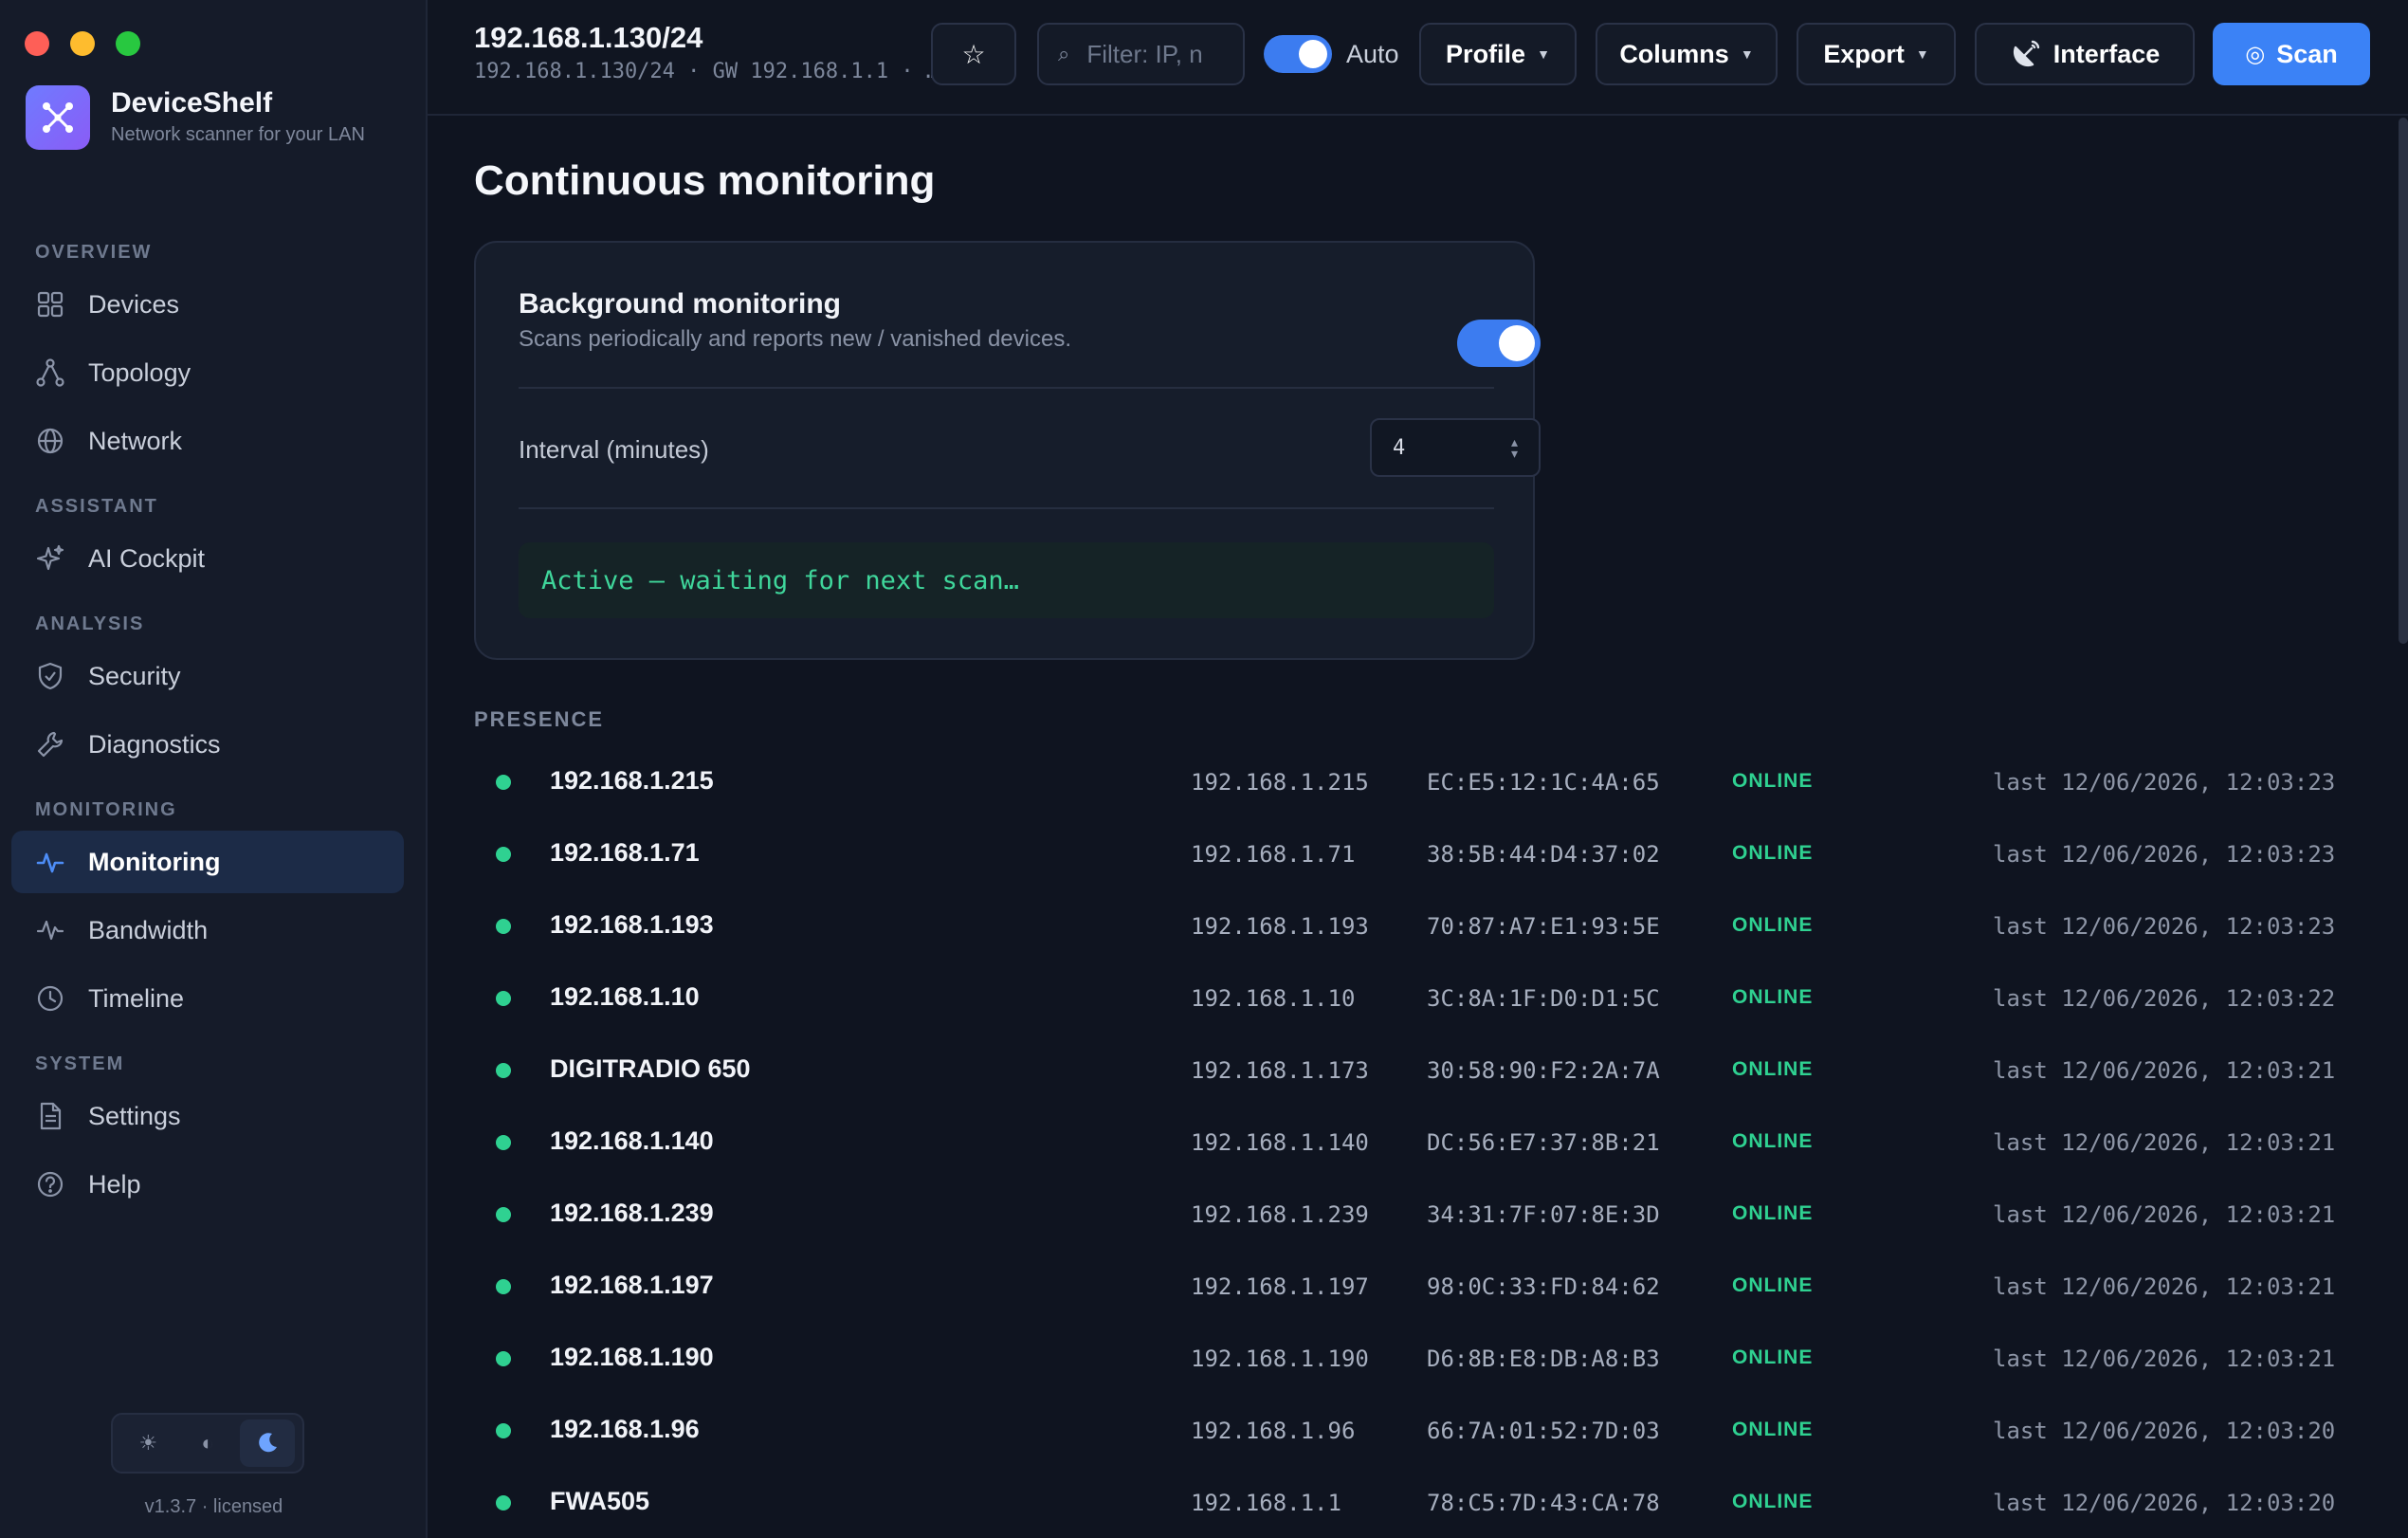 This screenshot has height=1538, width=2408. I want to click on pulse-icon, so click(50, 862).